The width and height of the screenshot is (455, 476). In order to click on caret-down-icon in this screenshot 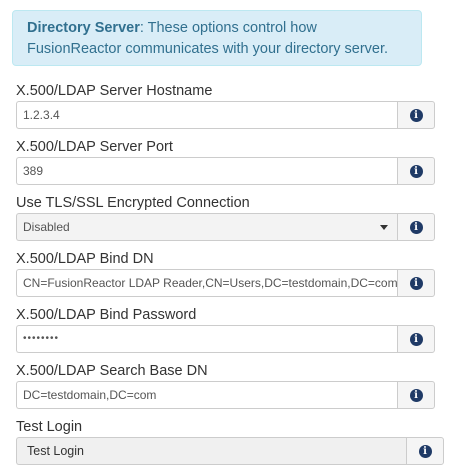, I will do `click(384, 227)`.